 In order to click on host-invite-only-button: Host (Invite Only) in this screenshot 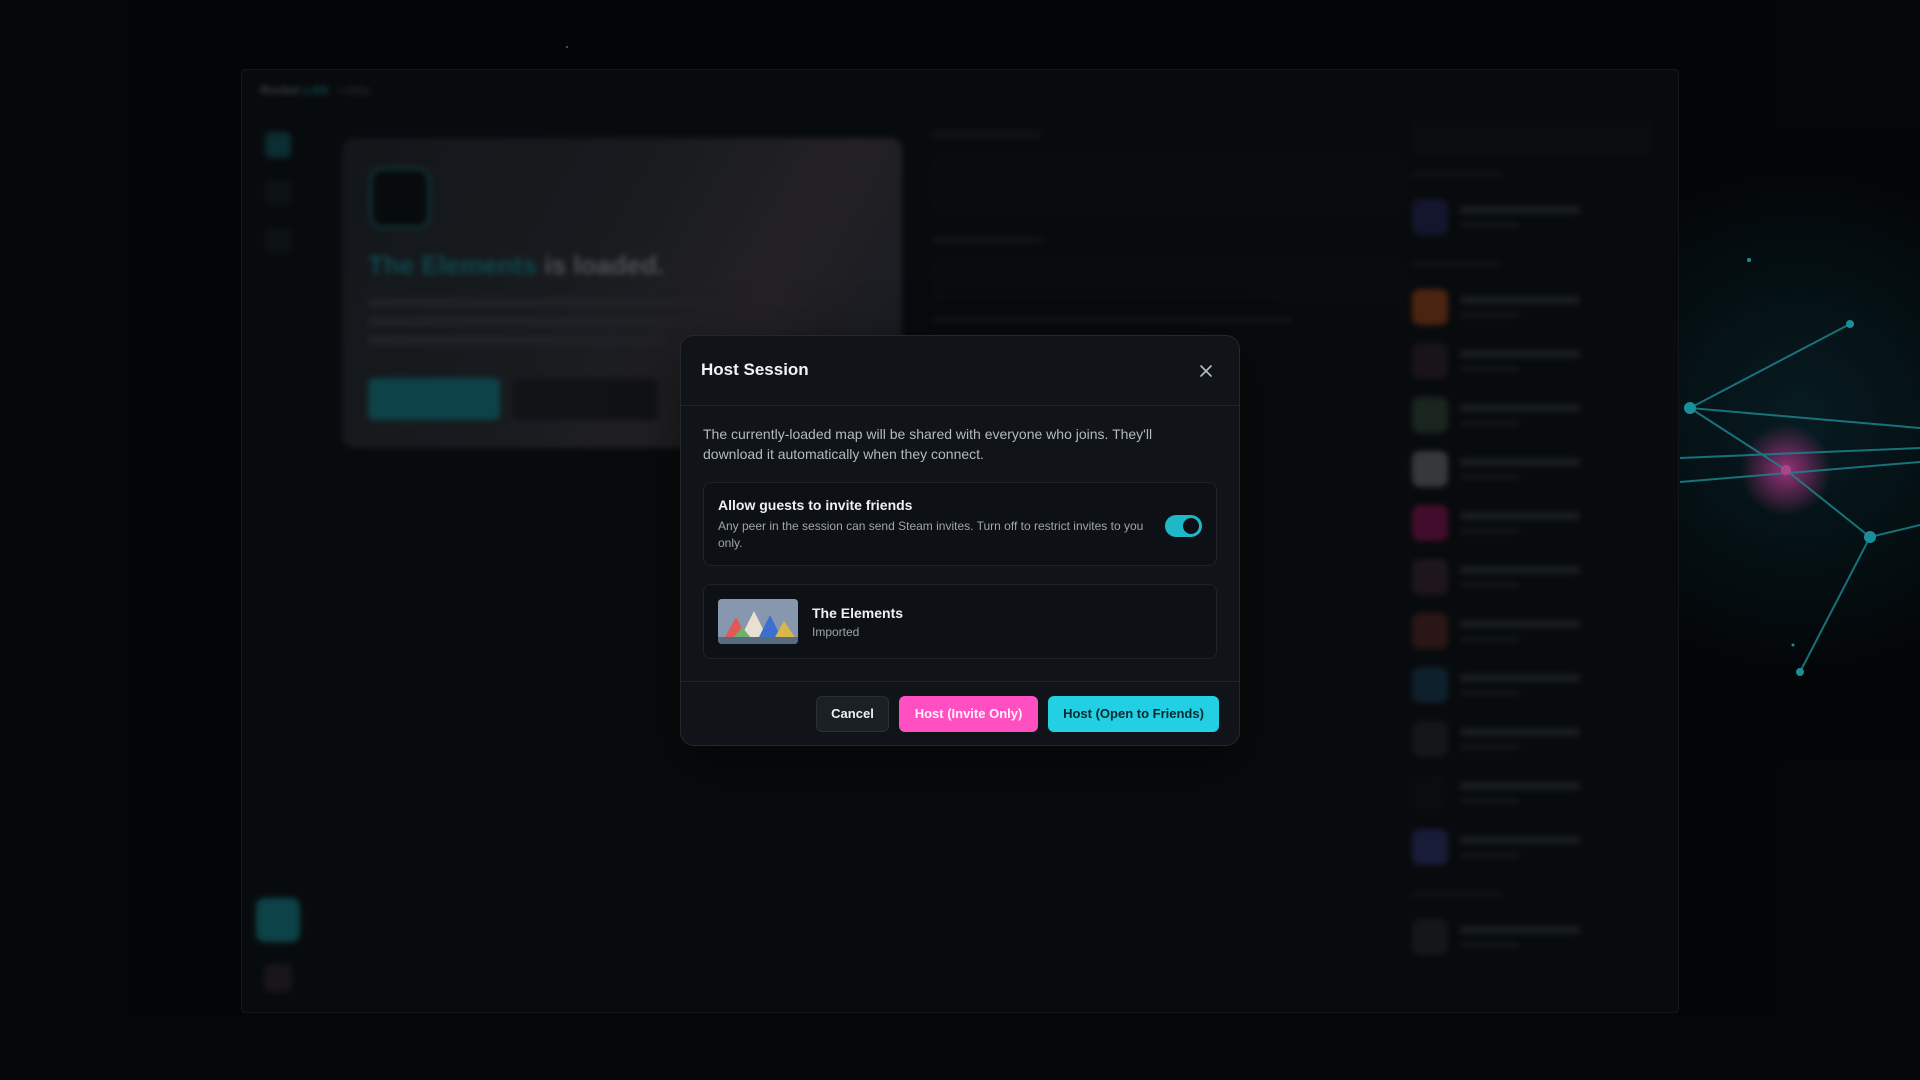, I will do `click(968, 713)`.